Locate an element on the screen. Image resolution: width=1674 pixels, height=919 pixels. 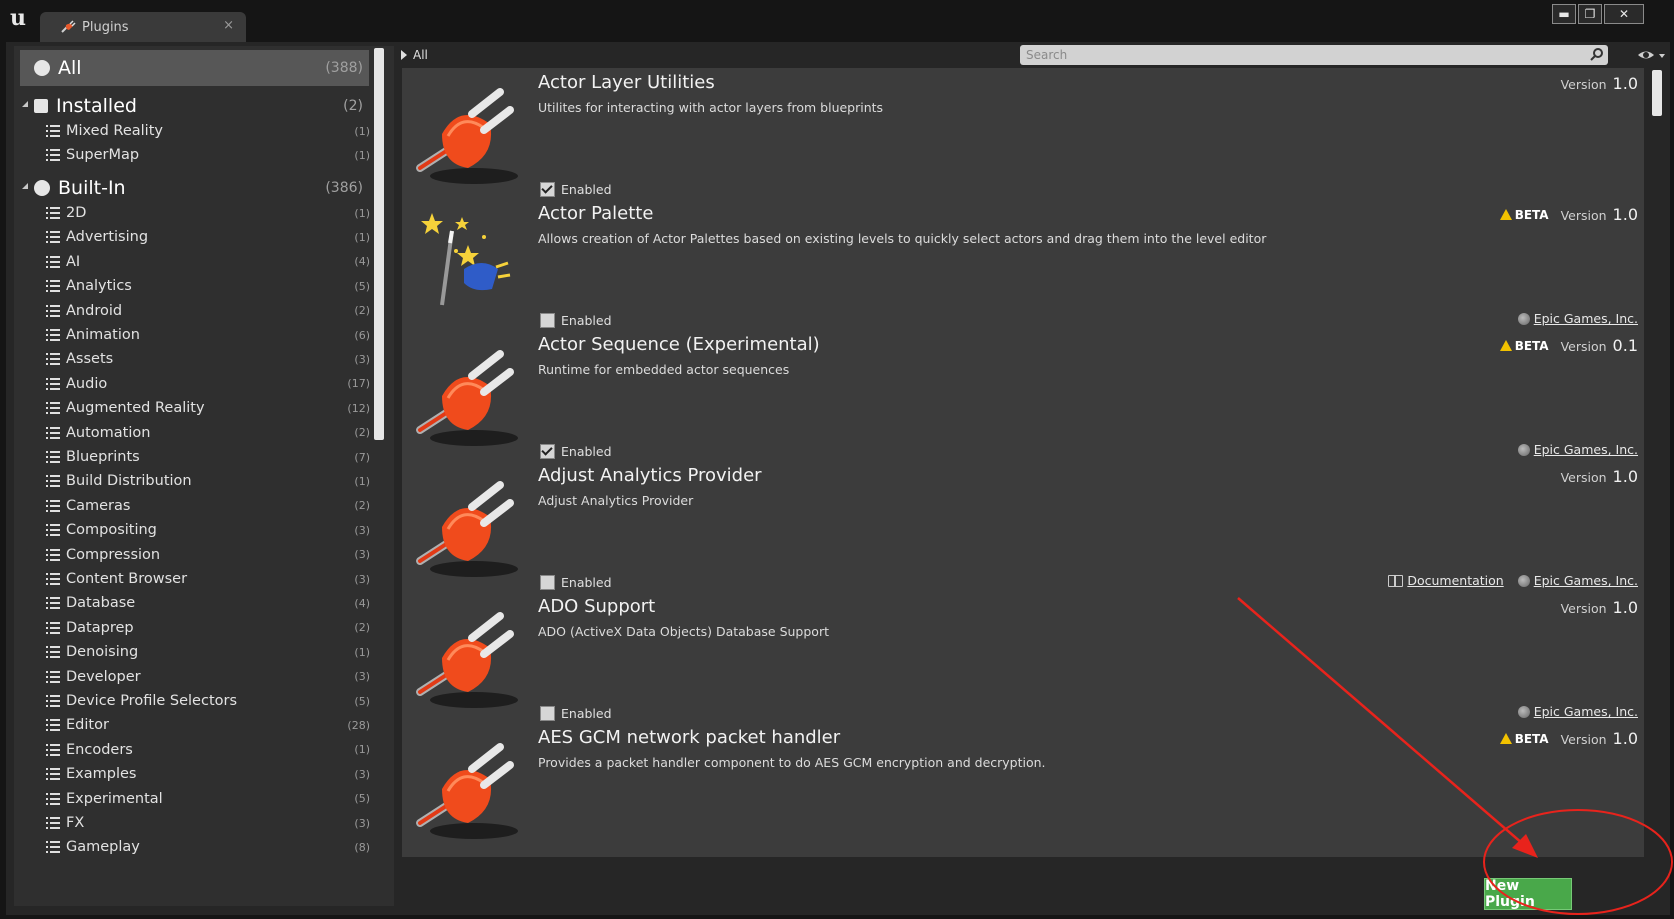
sidebar-item: Device Profile Selectors (5) is located at coordinates (208, 701).